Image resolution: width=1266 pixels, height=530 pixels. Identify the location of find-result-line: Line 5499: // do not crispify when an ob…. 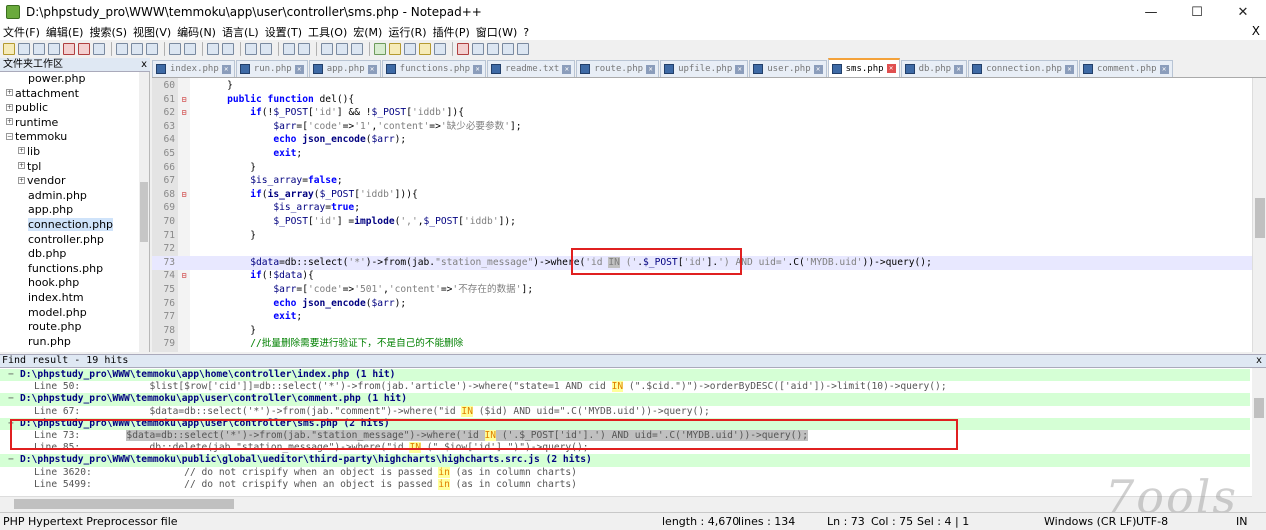
(625, 484).